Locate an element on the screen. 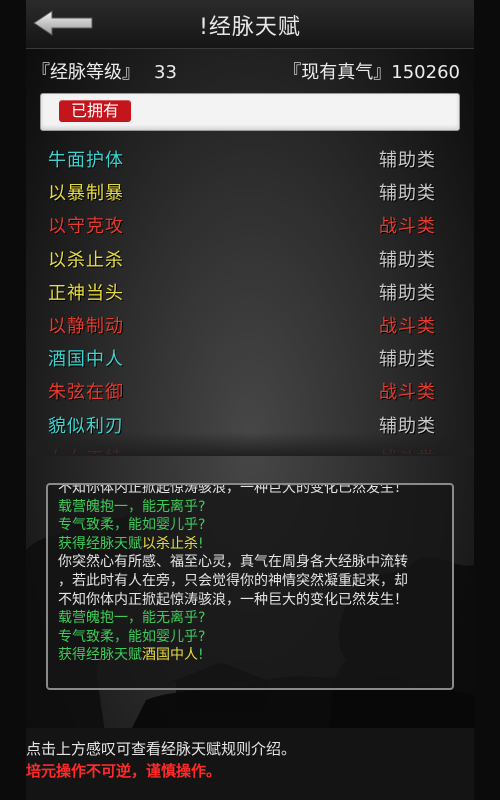 The image size is (500, 800). talent-name: 正神当头 is located at coordinates (86, 293).